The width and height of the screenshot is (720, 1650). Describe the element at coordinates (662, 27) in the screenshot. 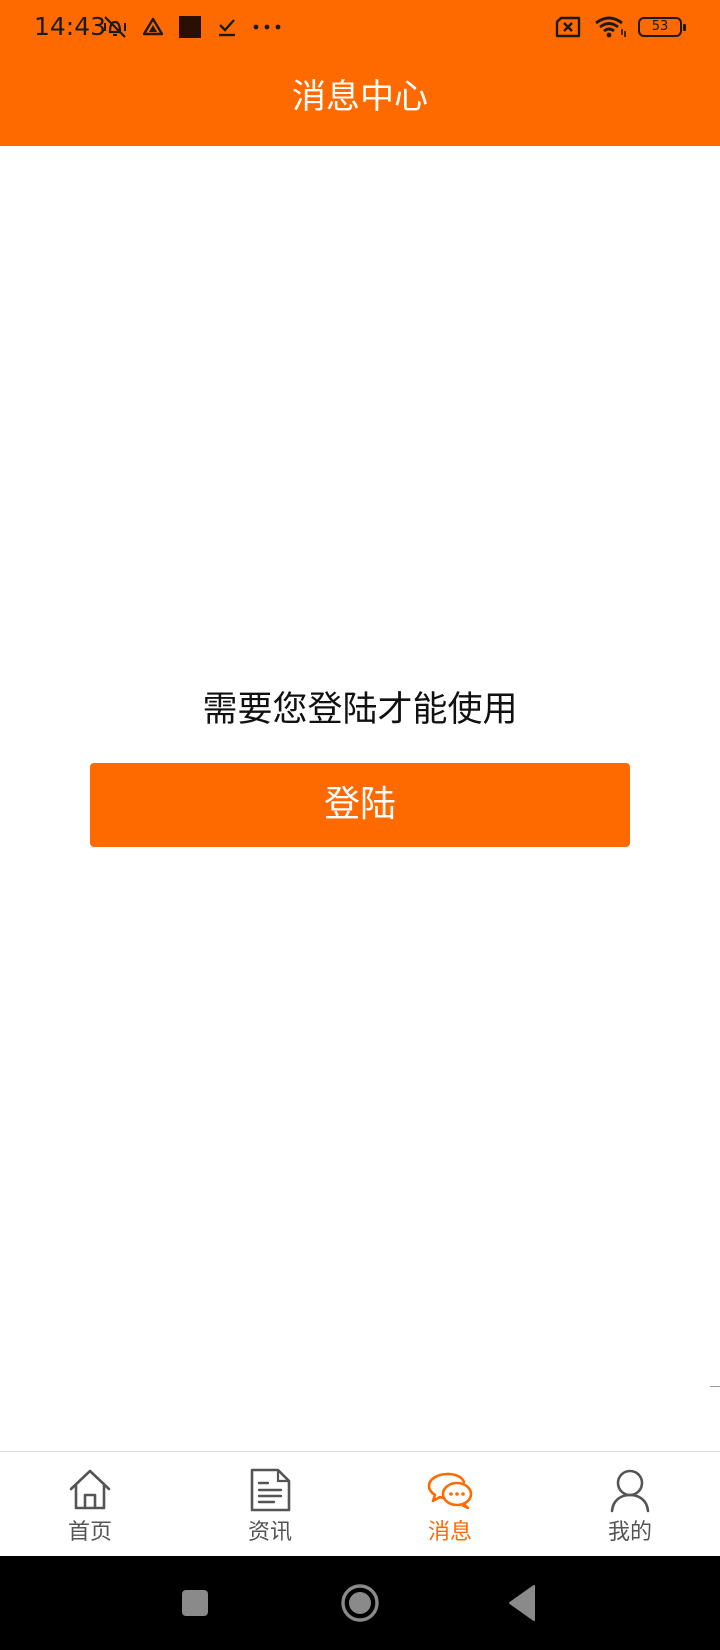

I see `battery-icon: 53` at that location.